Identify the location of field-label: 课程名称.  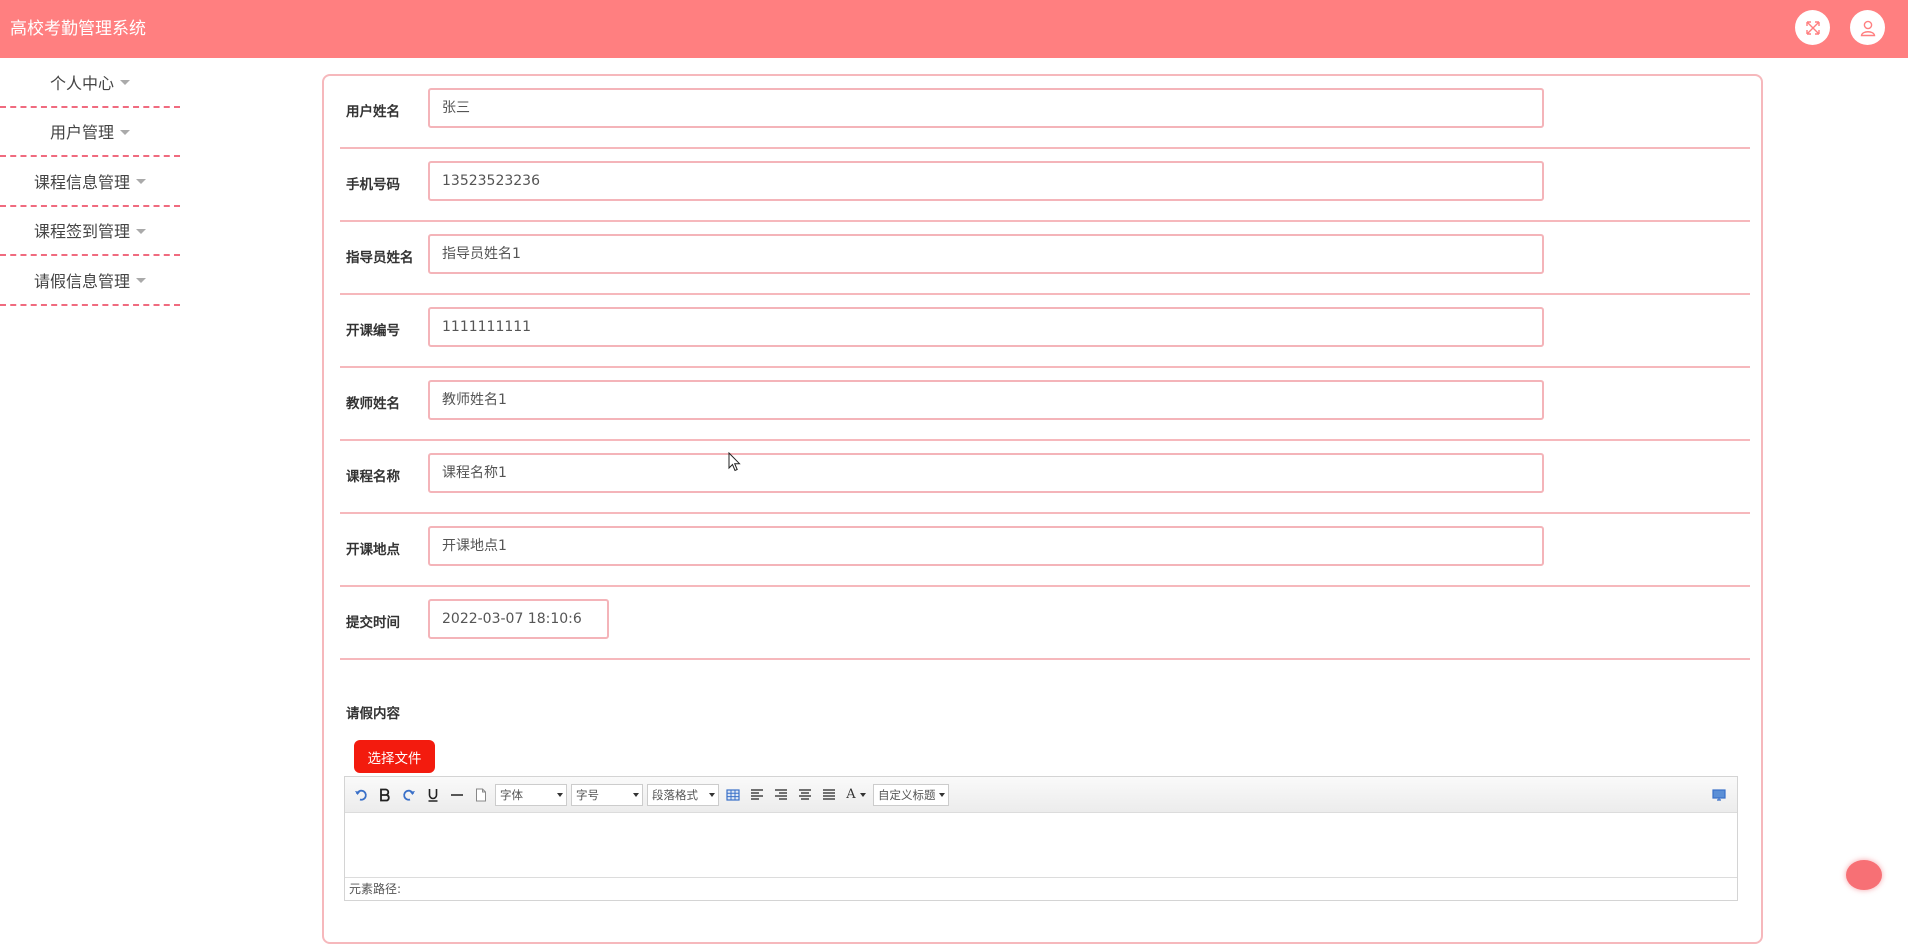
(373, 477).